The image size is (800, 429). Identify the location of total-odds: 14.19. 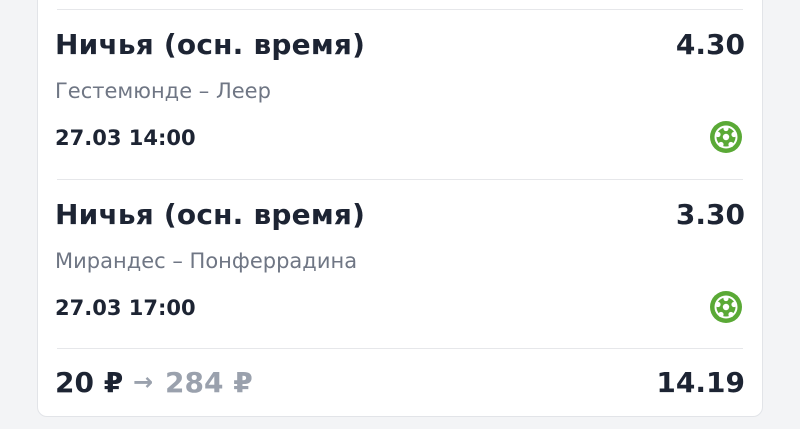
(700, 382).